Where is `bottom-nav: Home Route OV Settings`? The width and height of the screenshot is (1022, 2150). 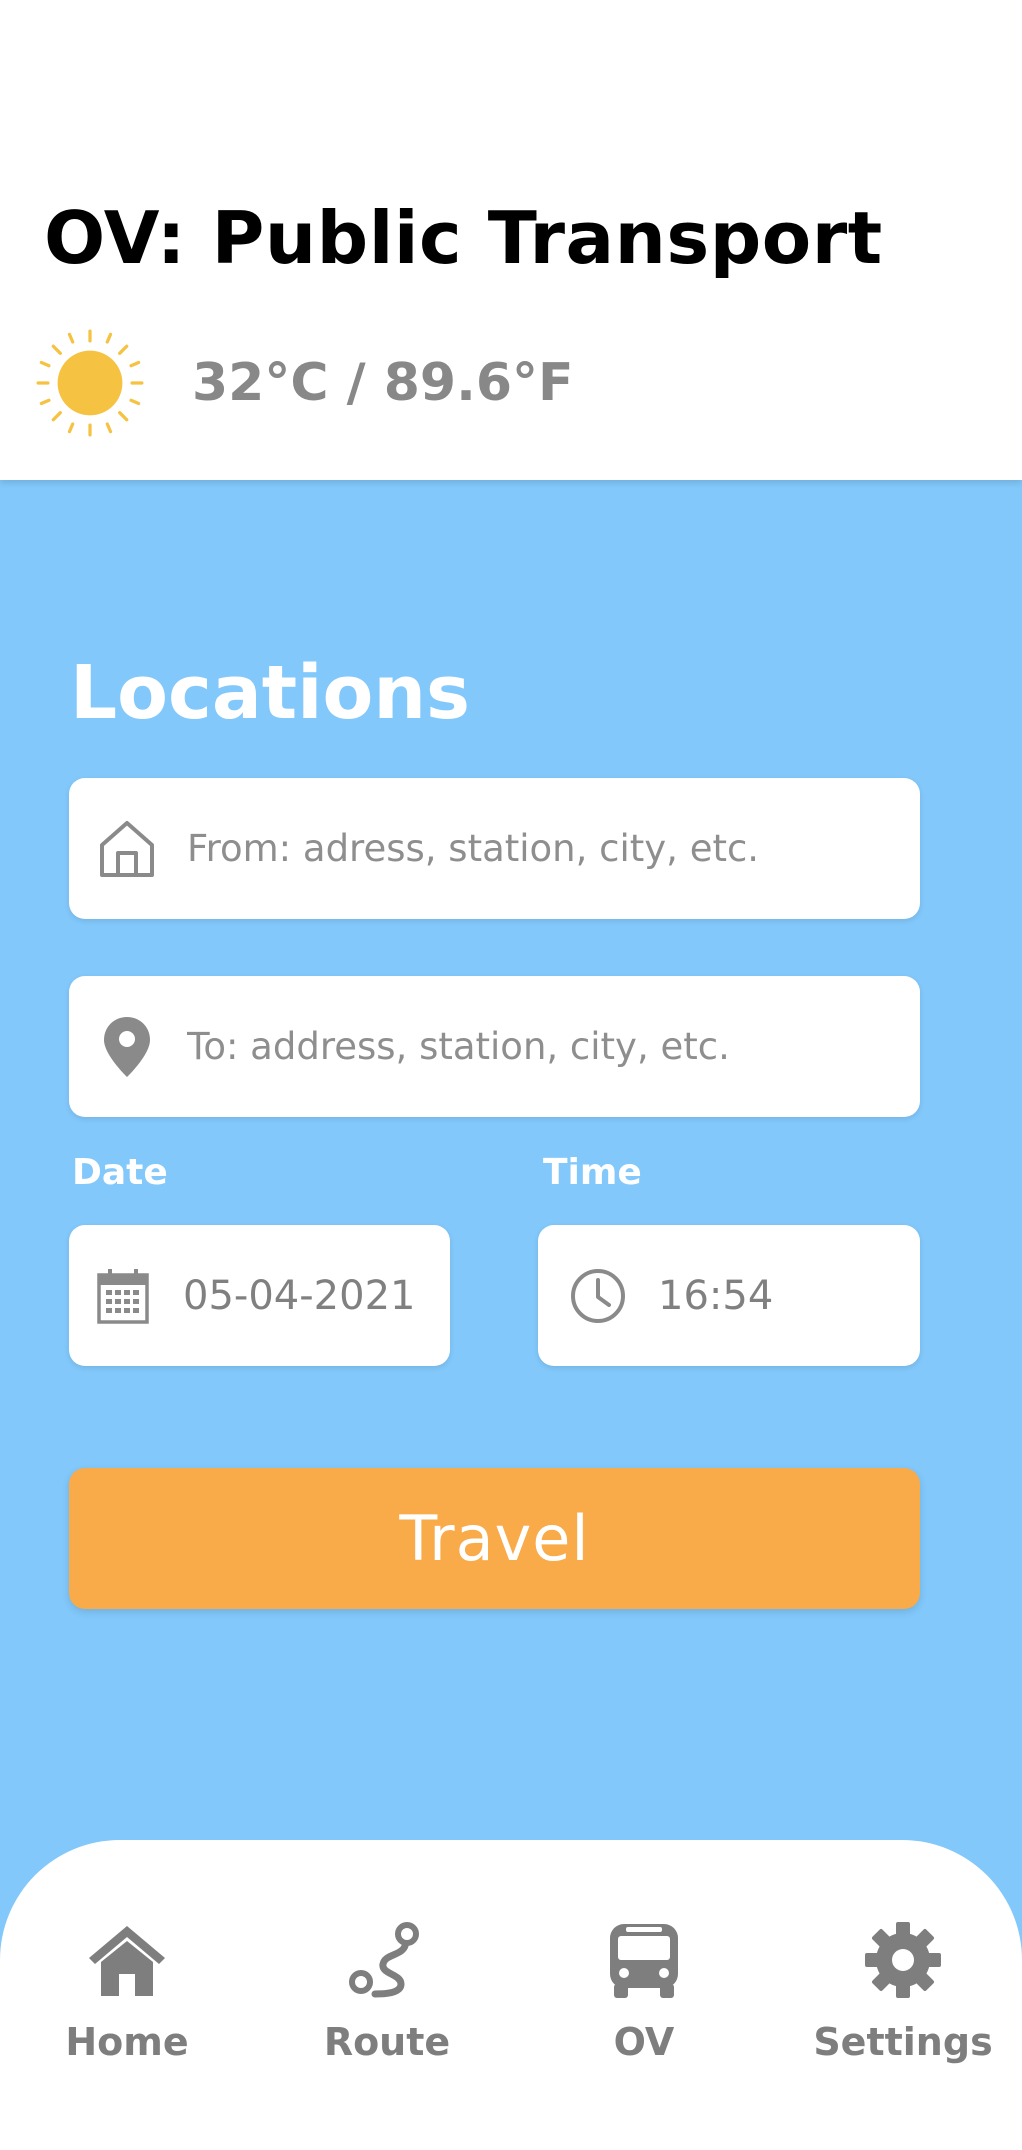
bottom-nav: Home Route OV Settings is located at coordinates (511, 1995).